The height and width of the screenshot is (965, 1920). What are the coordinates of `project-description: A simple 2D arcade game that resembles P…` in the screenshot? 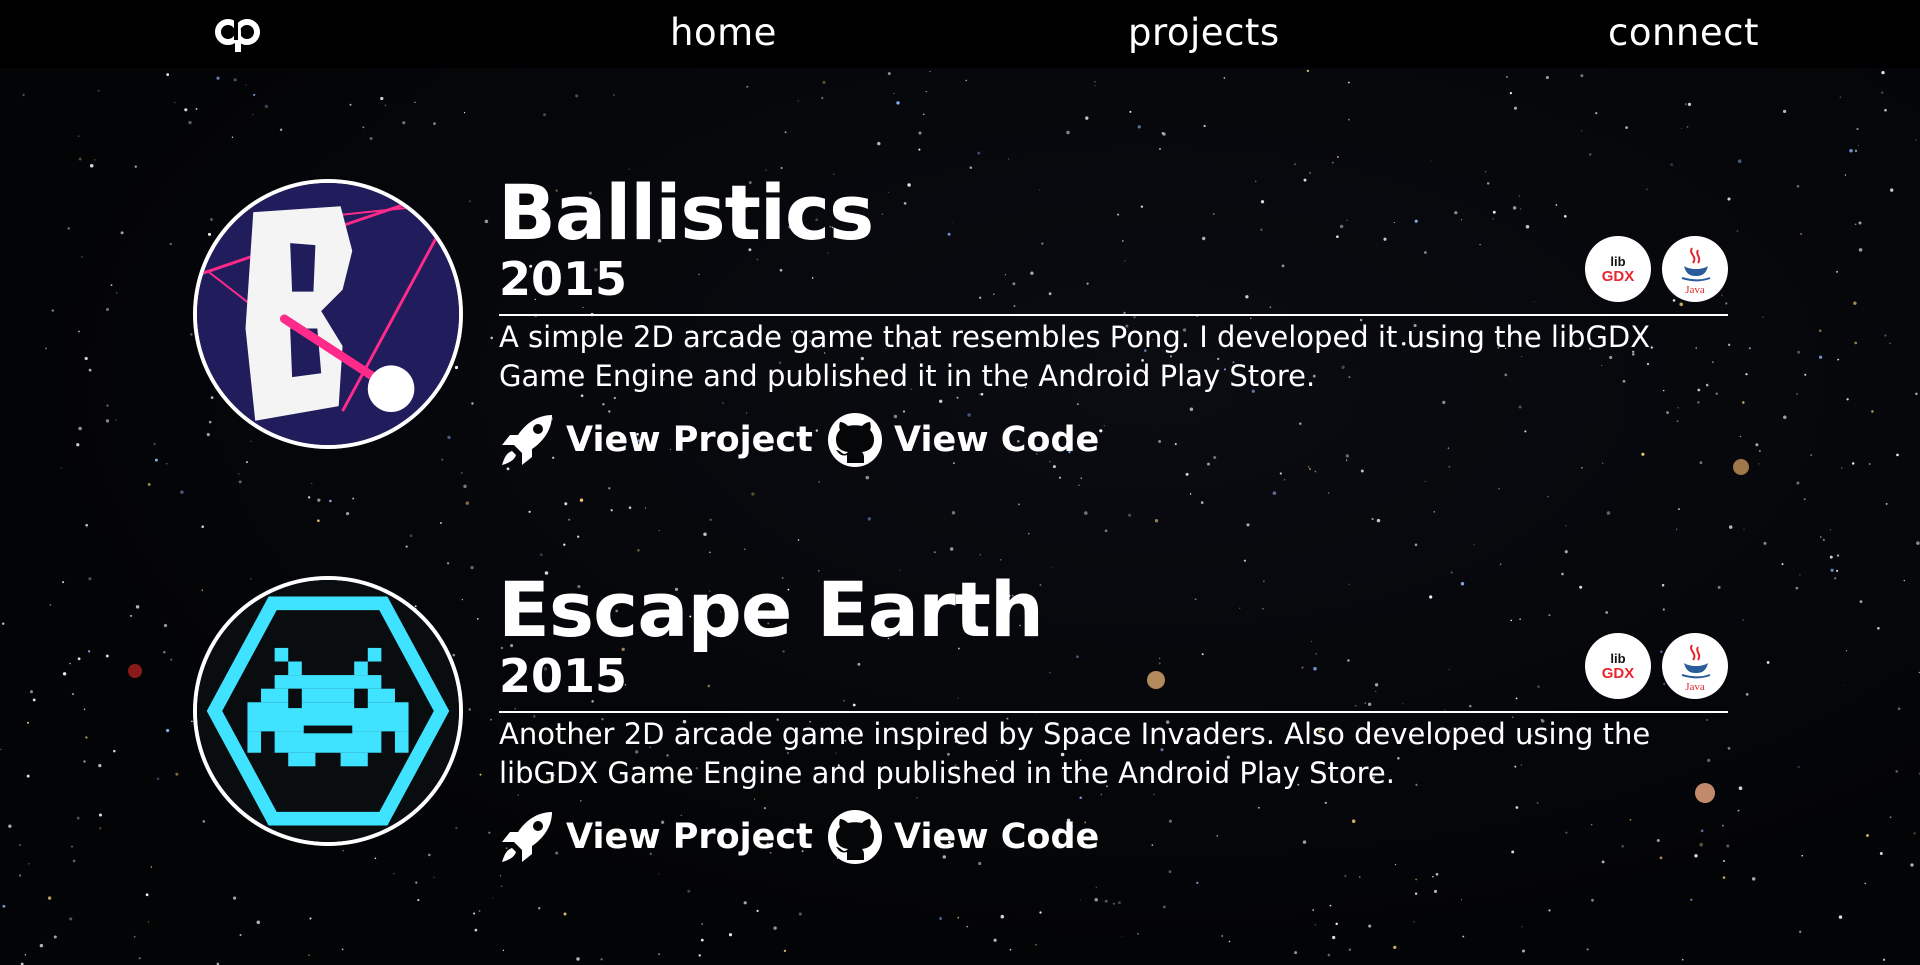 It's located at (1075, 356).